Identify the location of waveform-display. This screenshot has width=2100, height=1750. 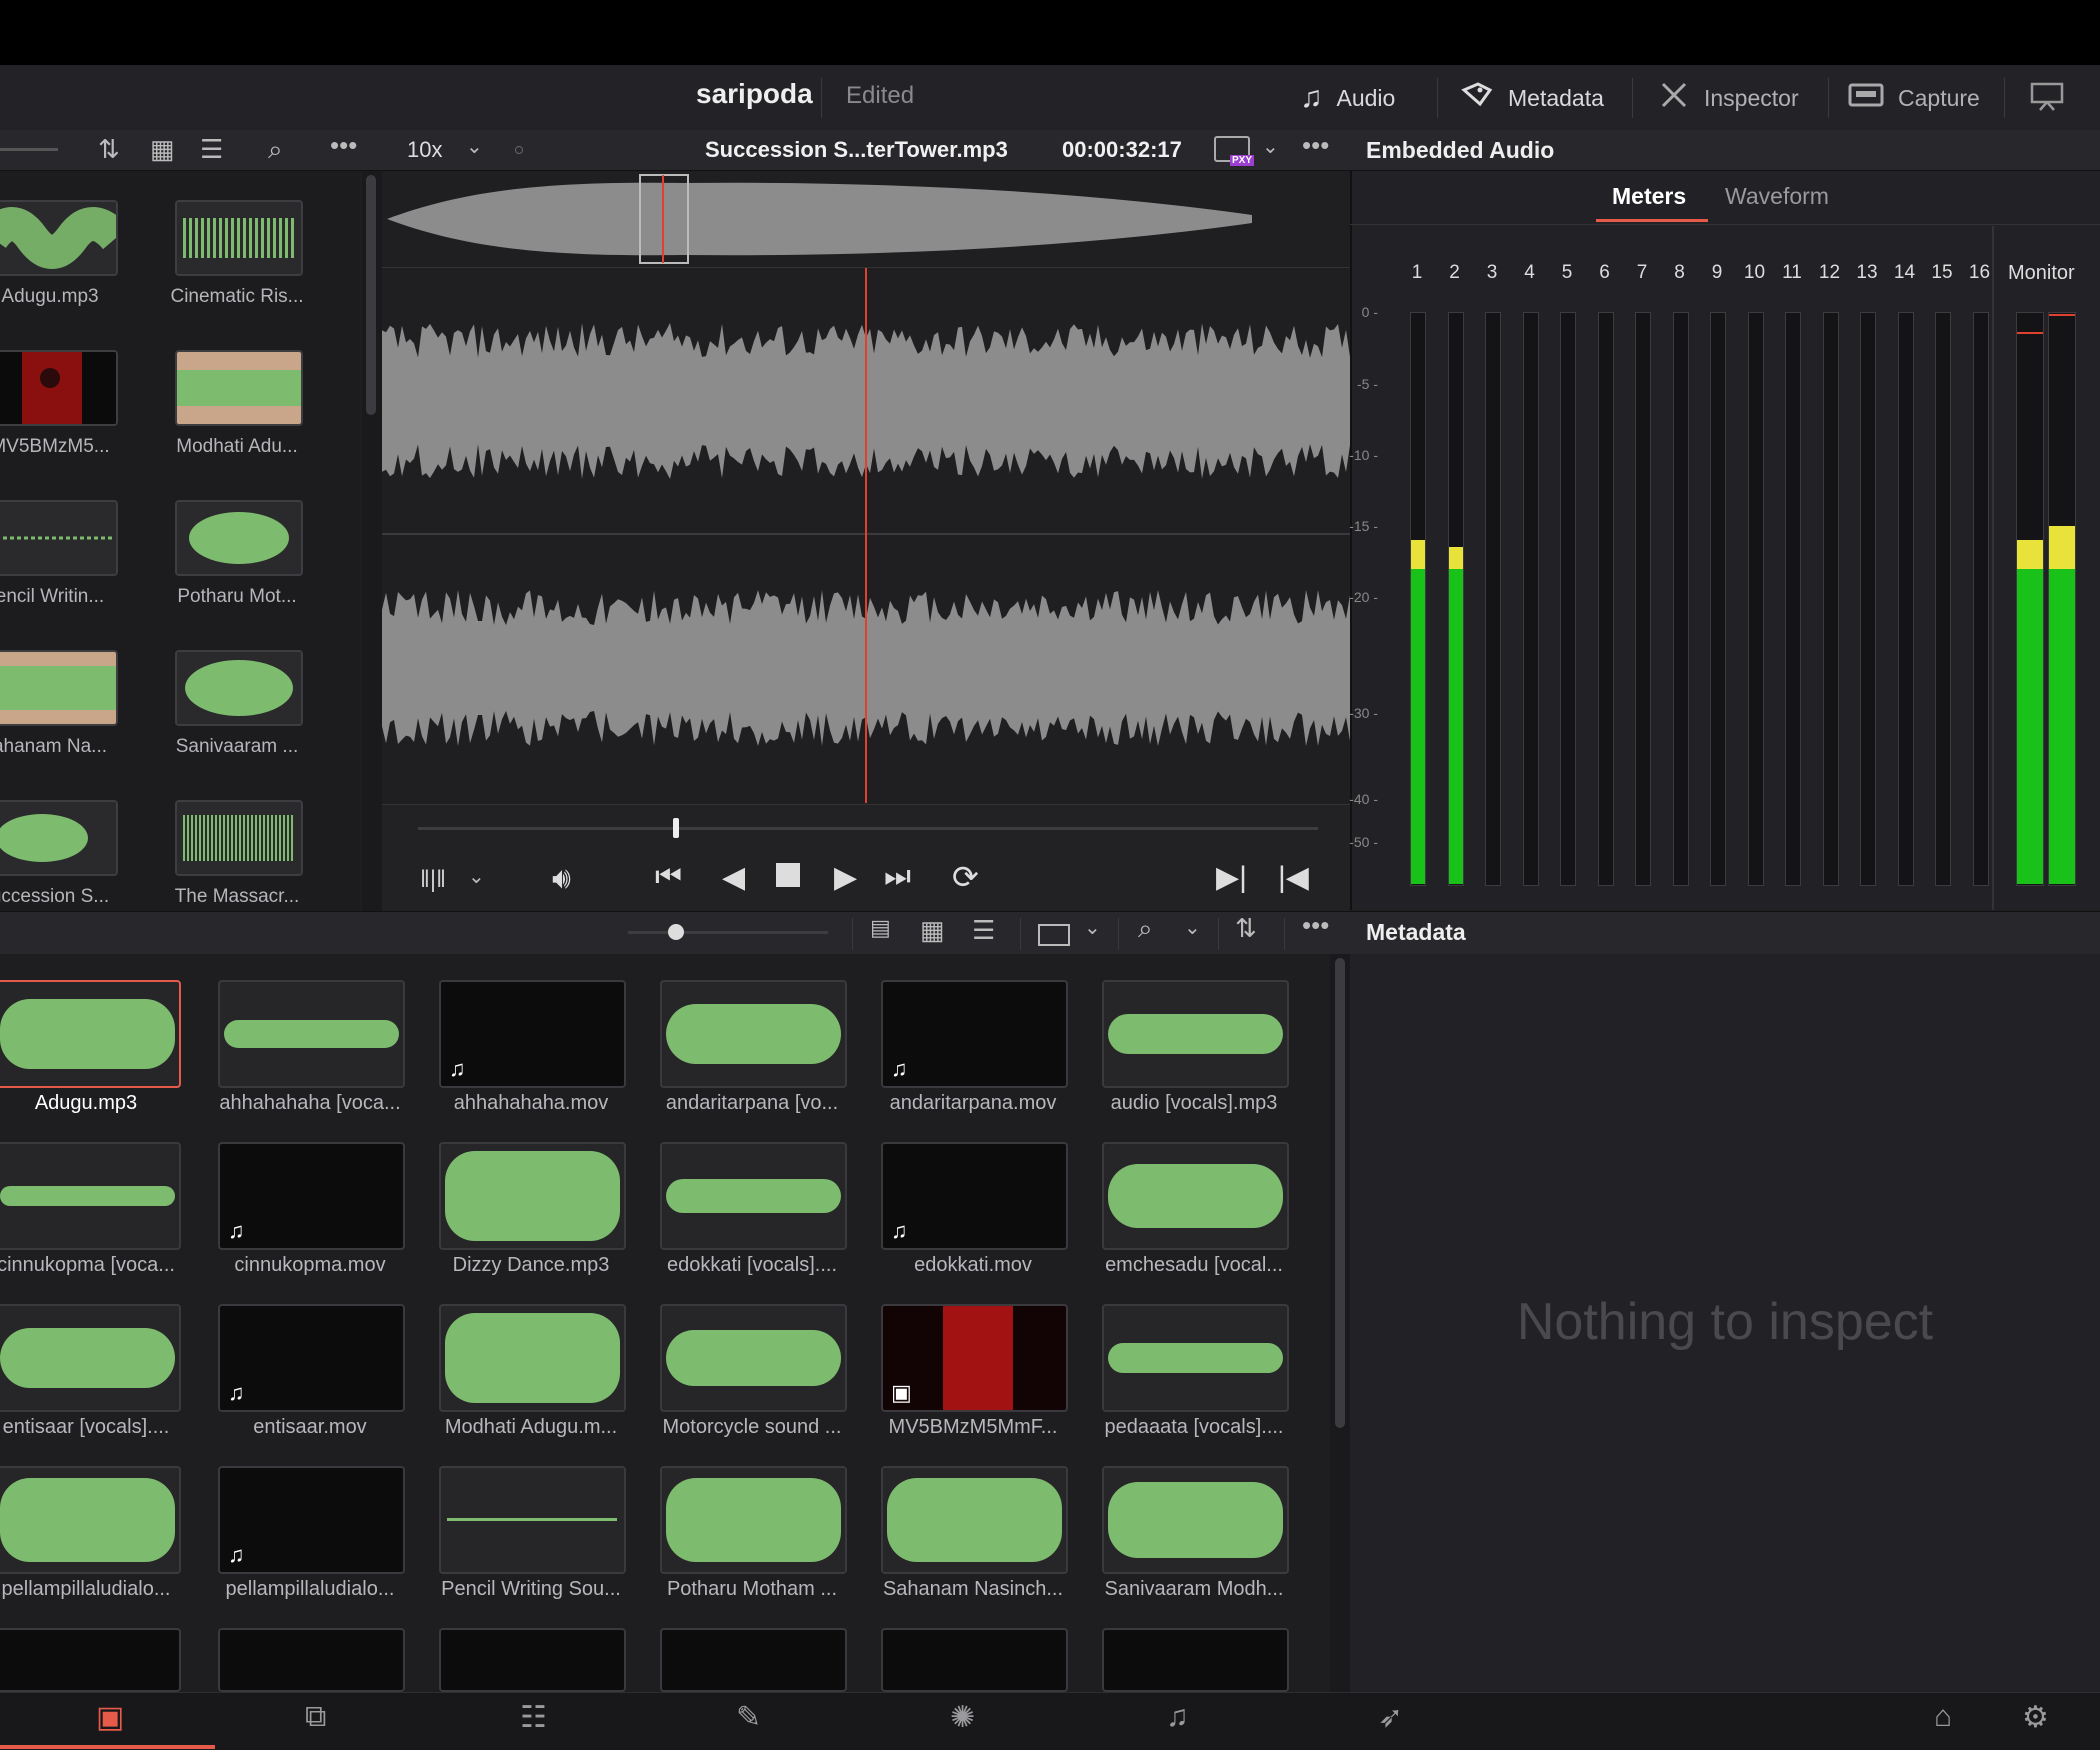
(866, 535).